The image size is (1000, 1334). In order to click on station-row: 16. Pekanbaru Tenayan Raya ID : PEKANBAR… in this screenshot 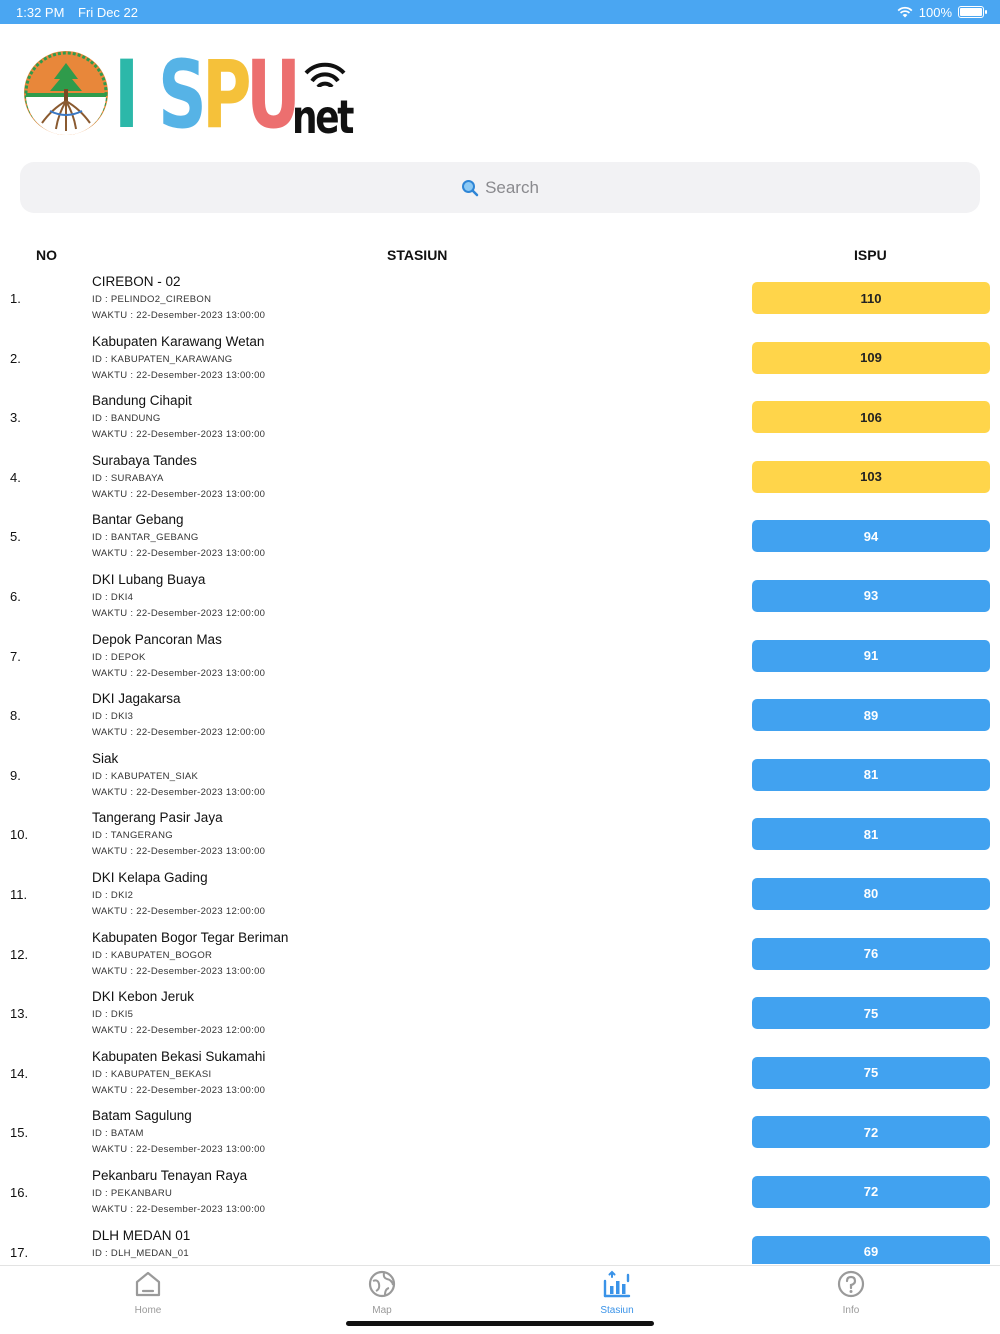, I will do `click(500, 1192)`.